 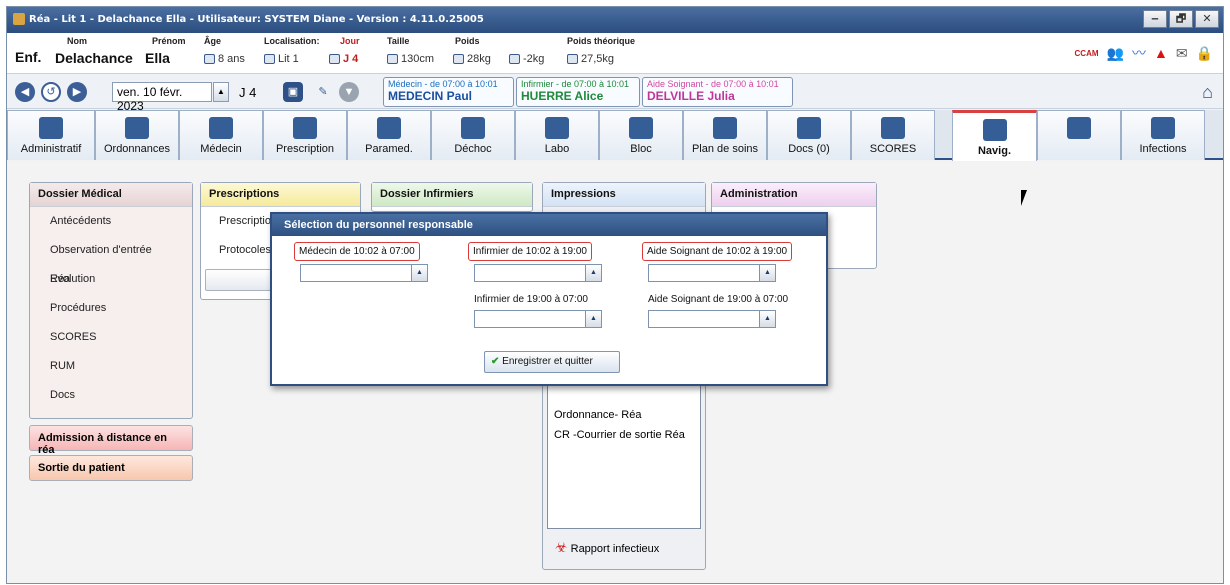 What do you see at coordinates (641, 128) in the screenshot?
I see `monitor-icon` at bounding box center [641, 128].